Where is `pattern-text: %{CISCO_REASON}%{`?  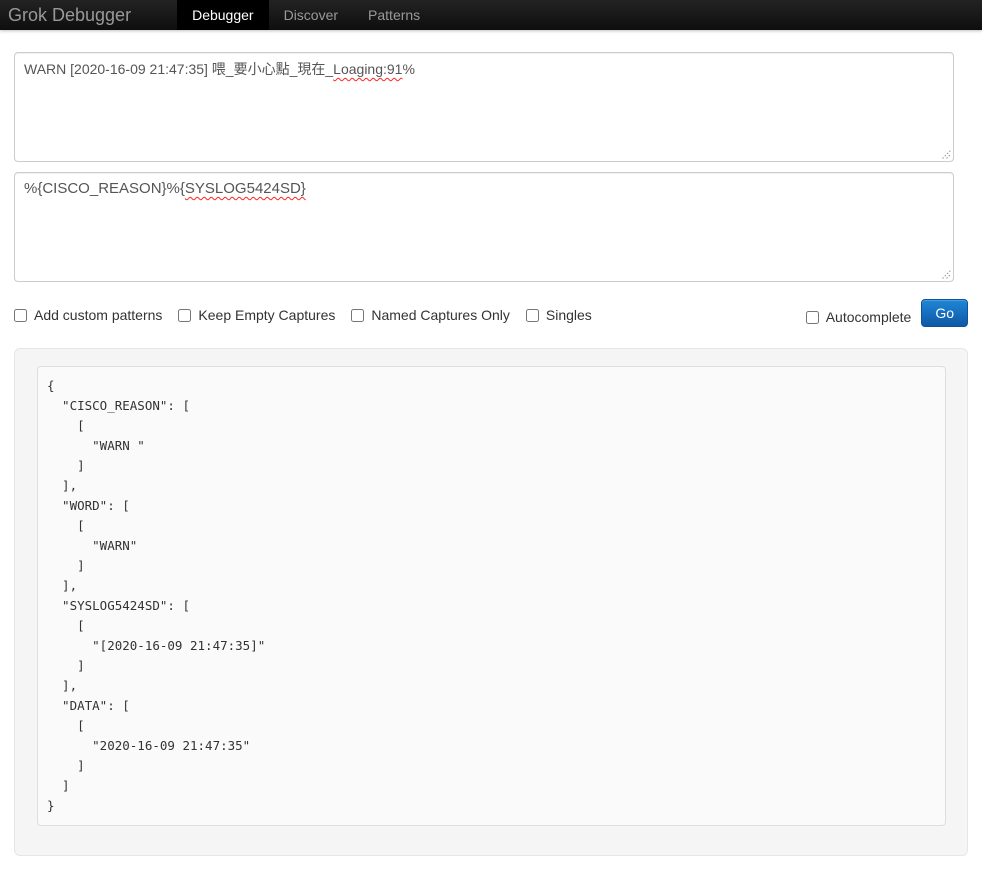 pattern-text: %{CISCO_REASON}%{ is located at coordinates (104, 188).